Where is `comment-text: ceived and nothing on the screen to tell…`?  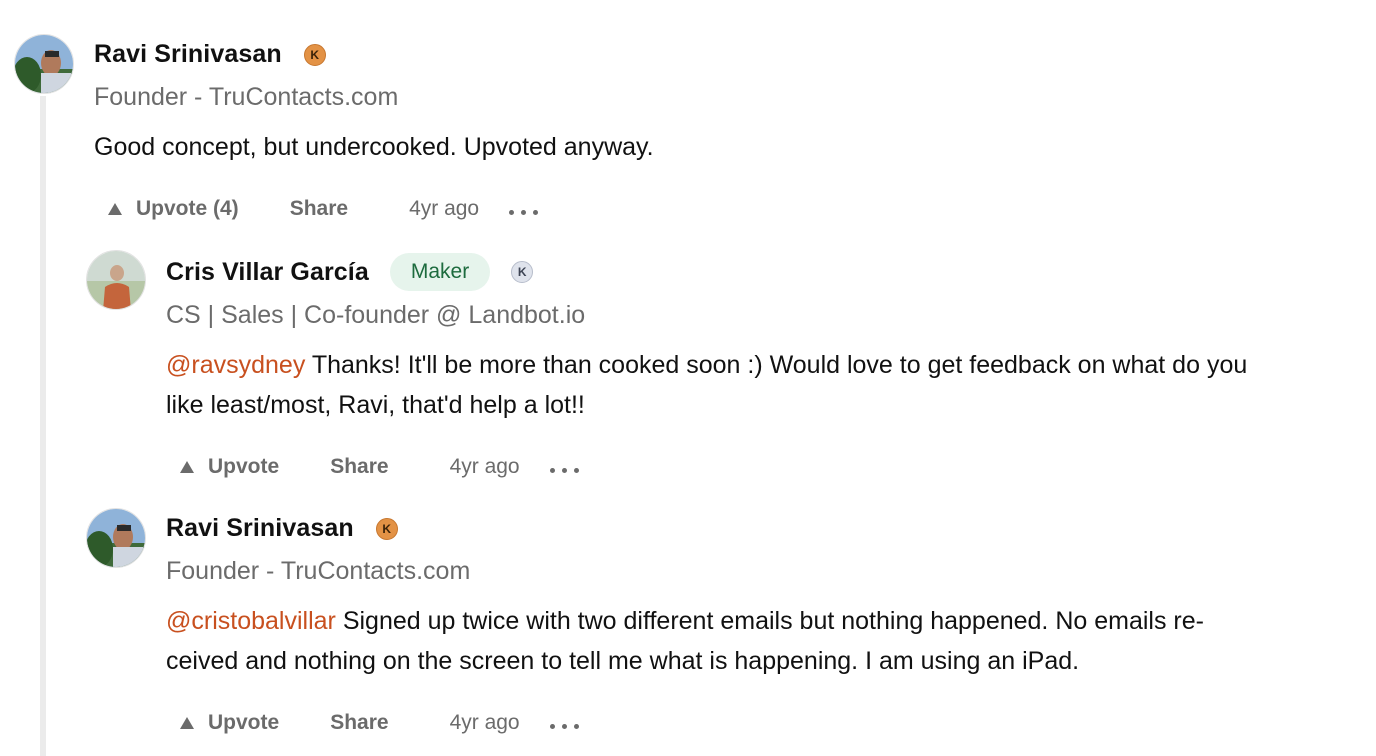 comment-text: ceived and nothing on the screen to tell… is located at coordinates (623, 661).